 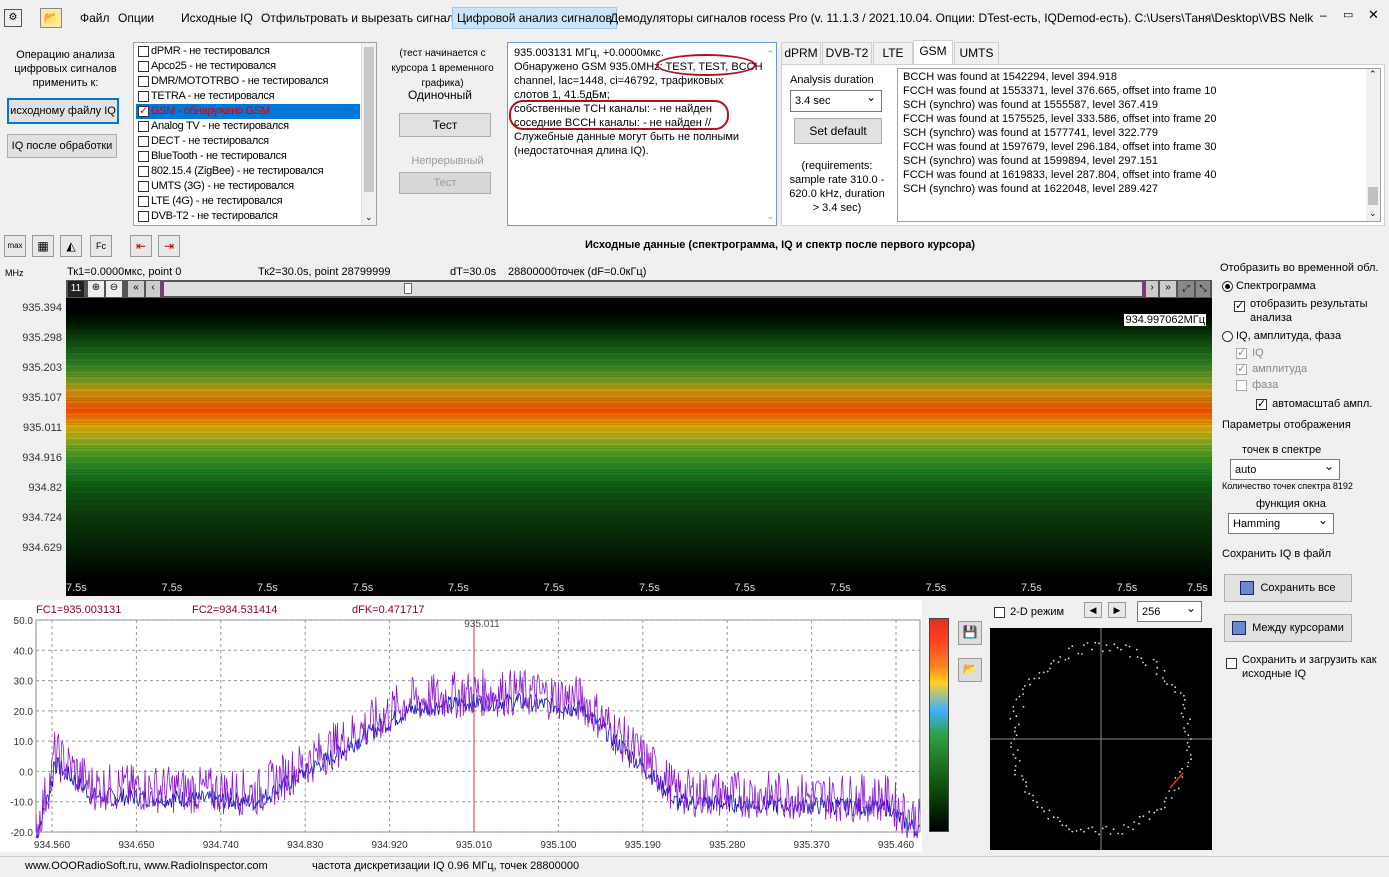 What do you see at coordinates (95, 18) in the screenshot?
I see `menu-file: Файл` at bounding box center [95, 18].